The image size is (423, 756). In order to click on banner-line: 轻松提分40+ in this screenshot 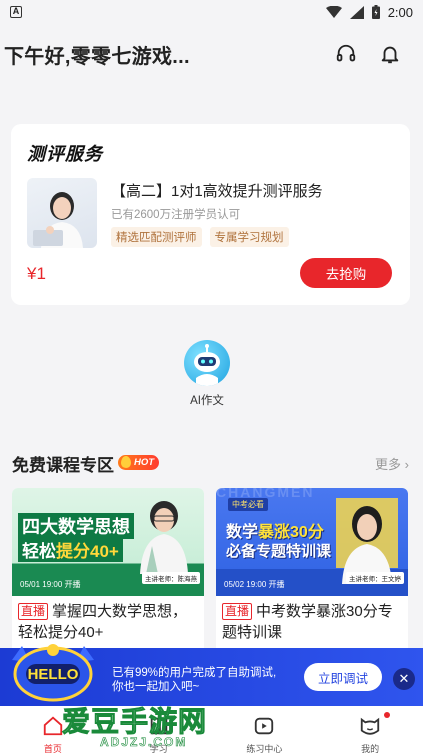, I will do `click(70, 549)`.